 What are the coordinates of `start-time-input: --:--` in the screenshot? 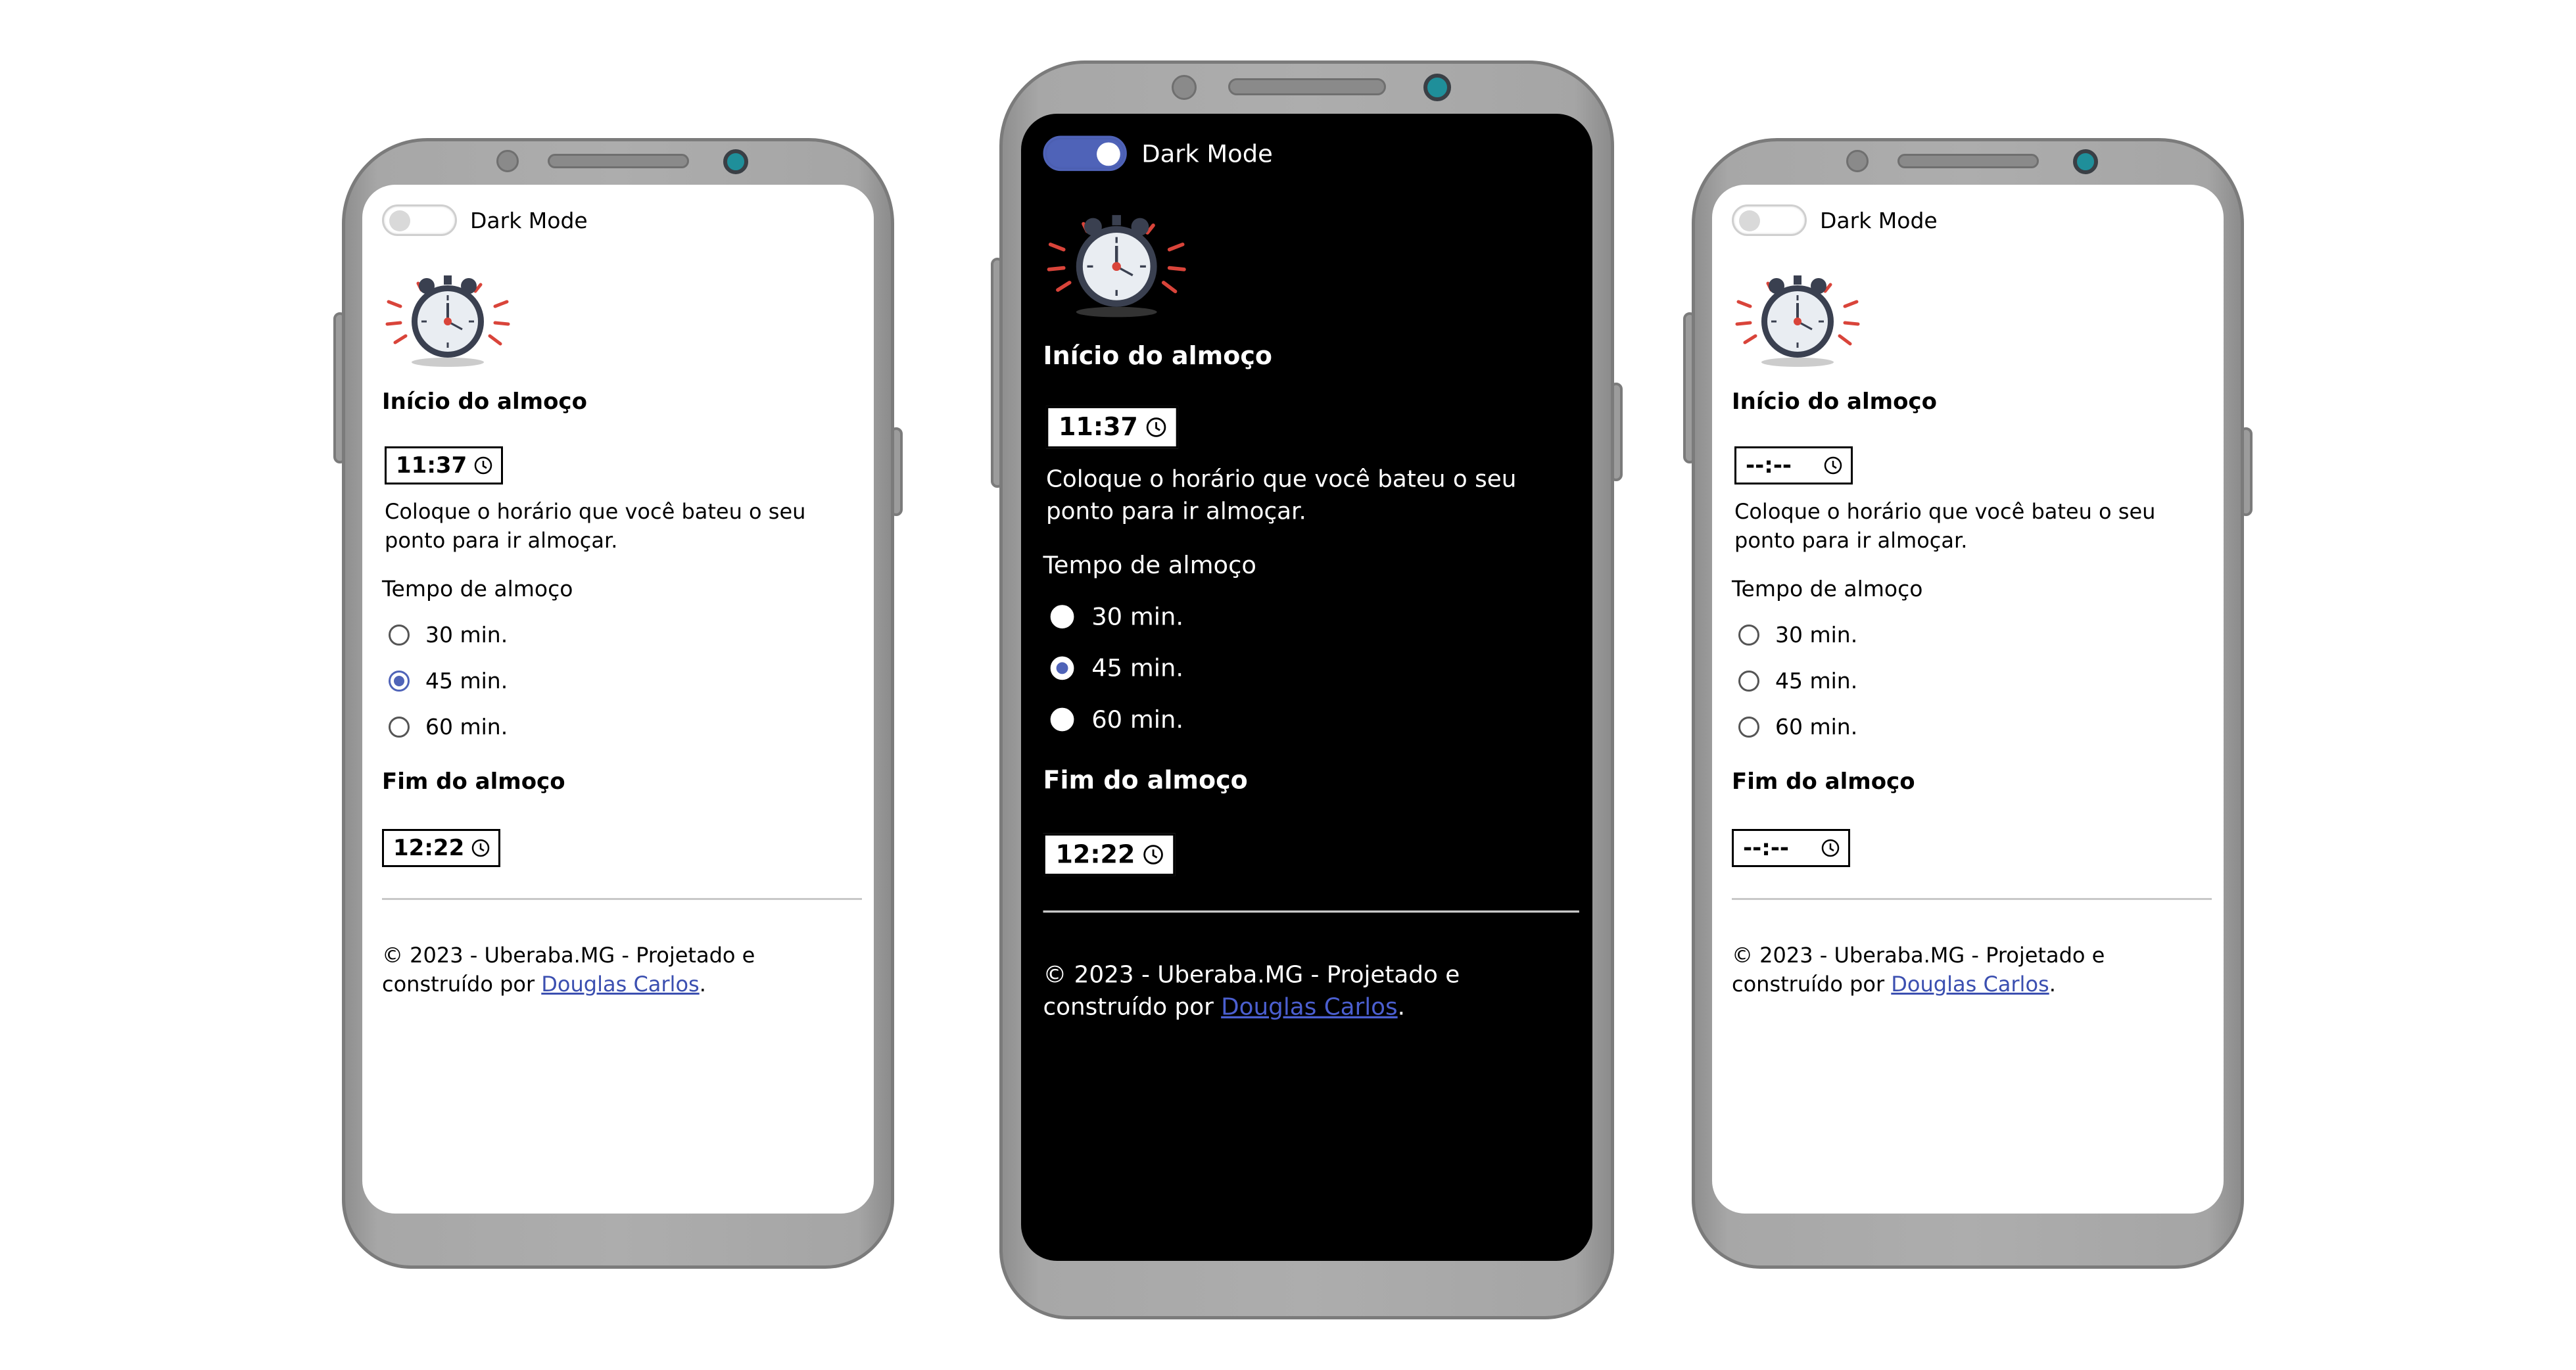 It's located at (1794, 465).